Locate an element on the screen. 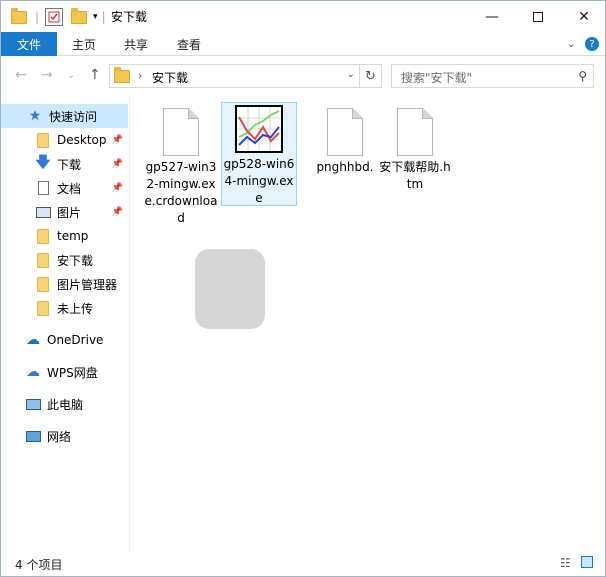 This screenshot has height=577, width=606. file-name: pnghhbd. is located at coordinates (345, 167).